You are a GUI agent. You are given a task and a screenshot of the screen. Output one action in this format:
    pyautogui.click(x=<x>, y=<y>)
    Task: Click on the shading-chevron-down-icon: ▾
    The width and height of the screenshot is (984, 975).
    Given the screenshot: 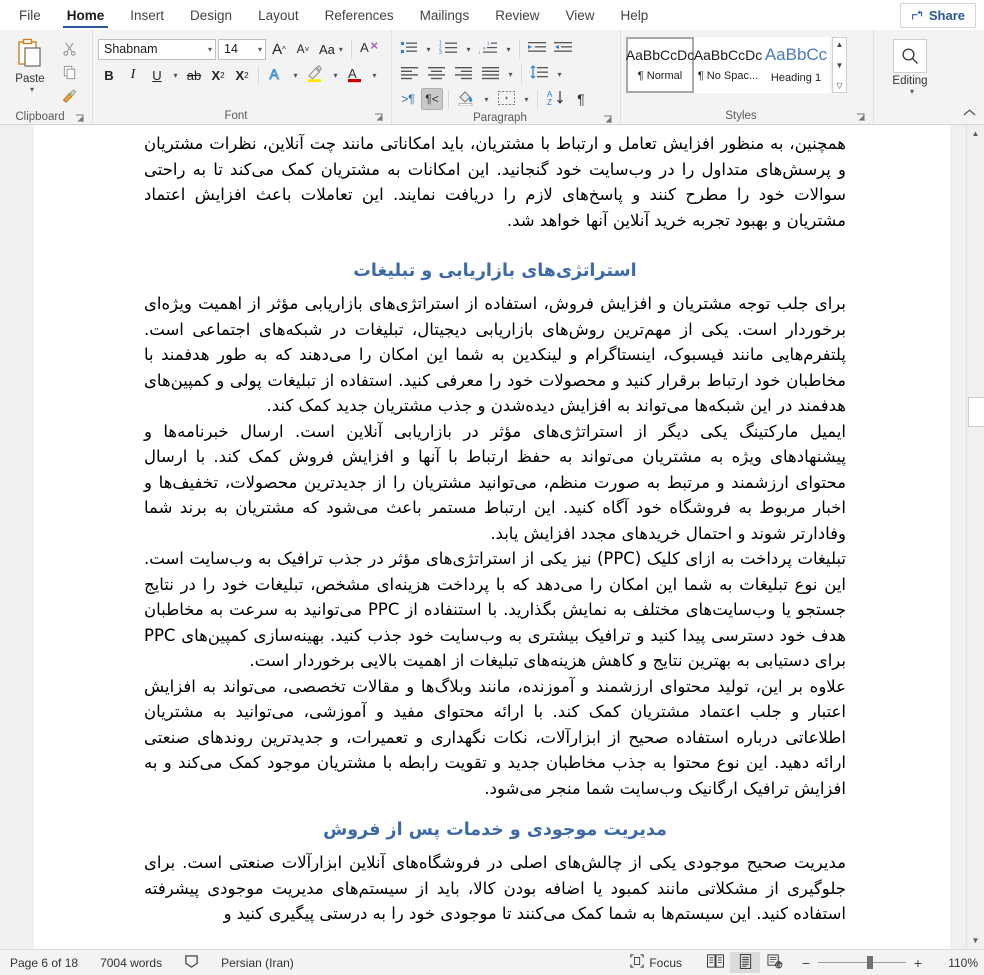 What is the action you would take?
    pyautogui.click(x=486, y=99)
    